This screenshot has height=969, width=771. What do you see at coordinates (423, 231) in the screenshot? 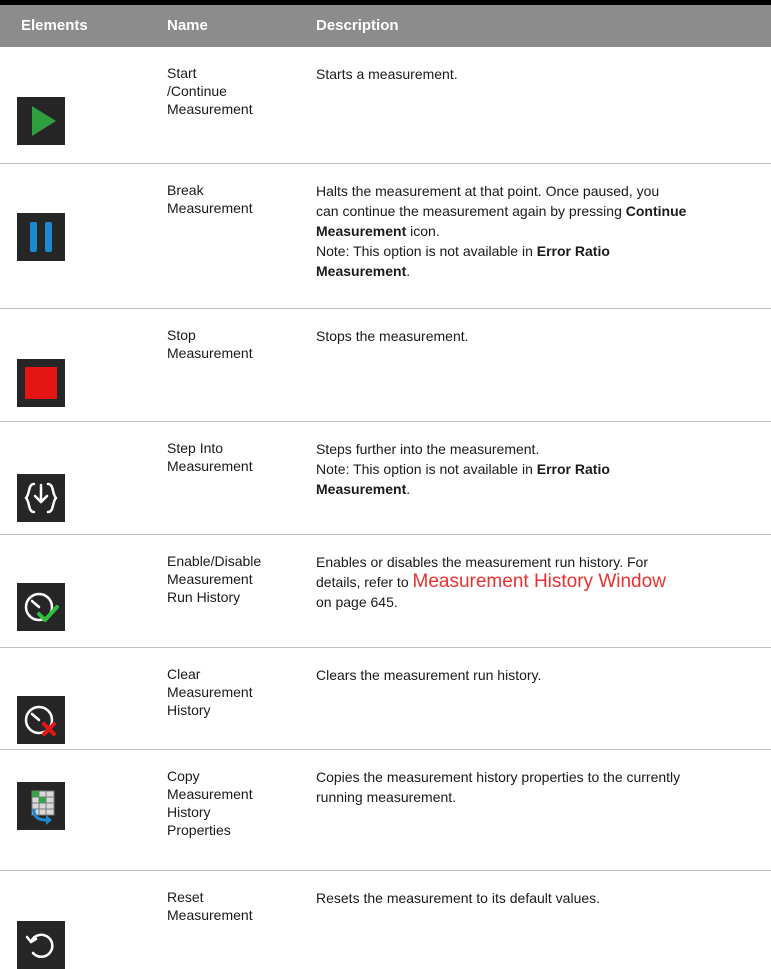
I see `description-text: icon.` at bounding box center [423, 231].